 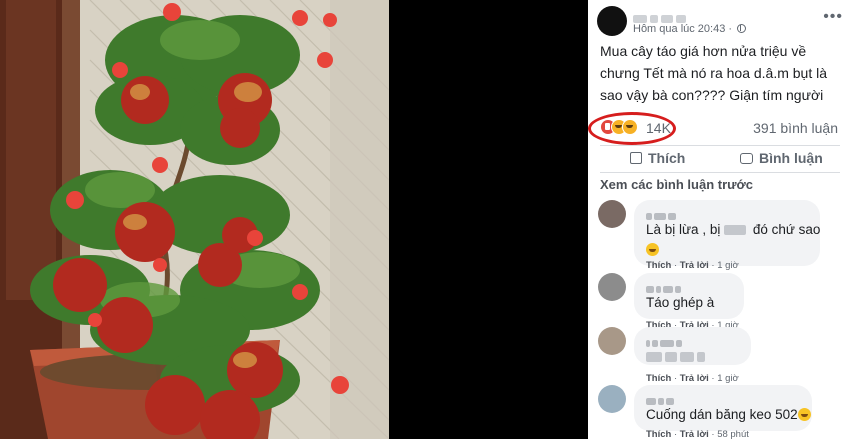 I want to click on comment-bubble: Táo ghép à, so click(x=689, y=296).